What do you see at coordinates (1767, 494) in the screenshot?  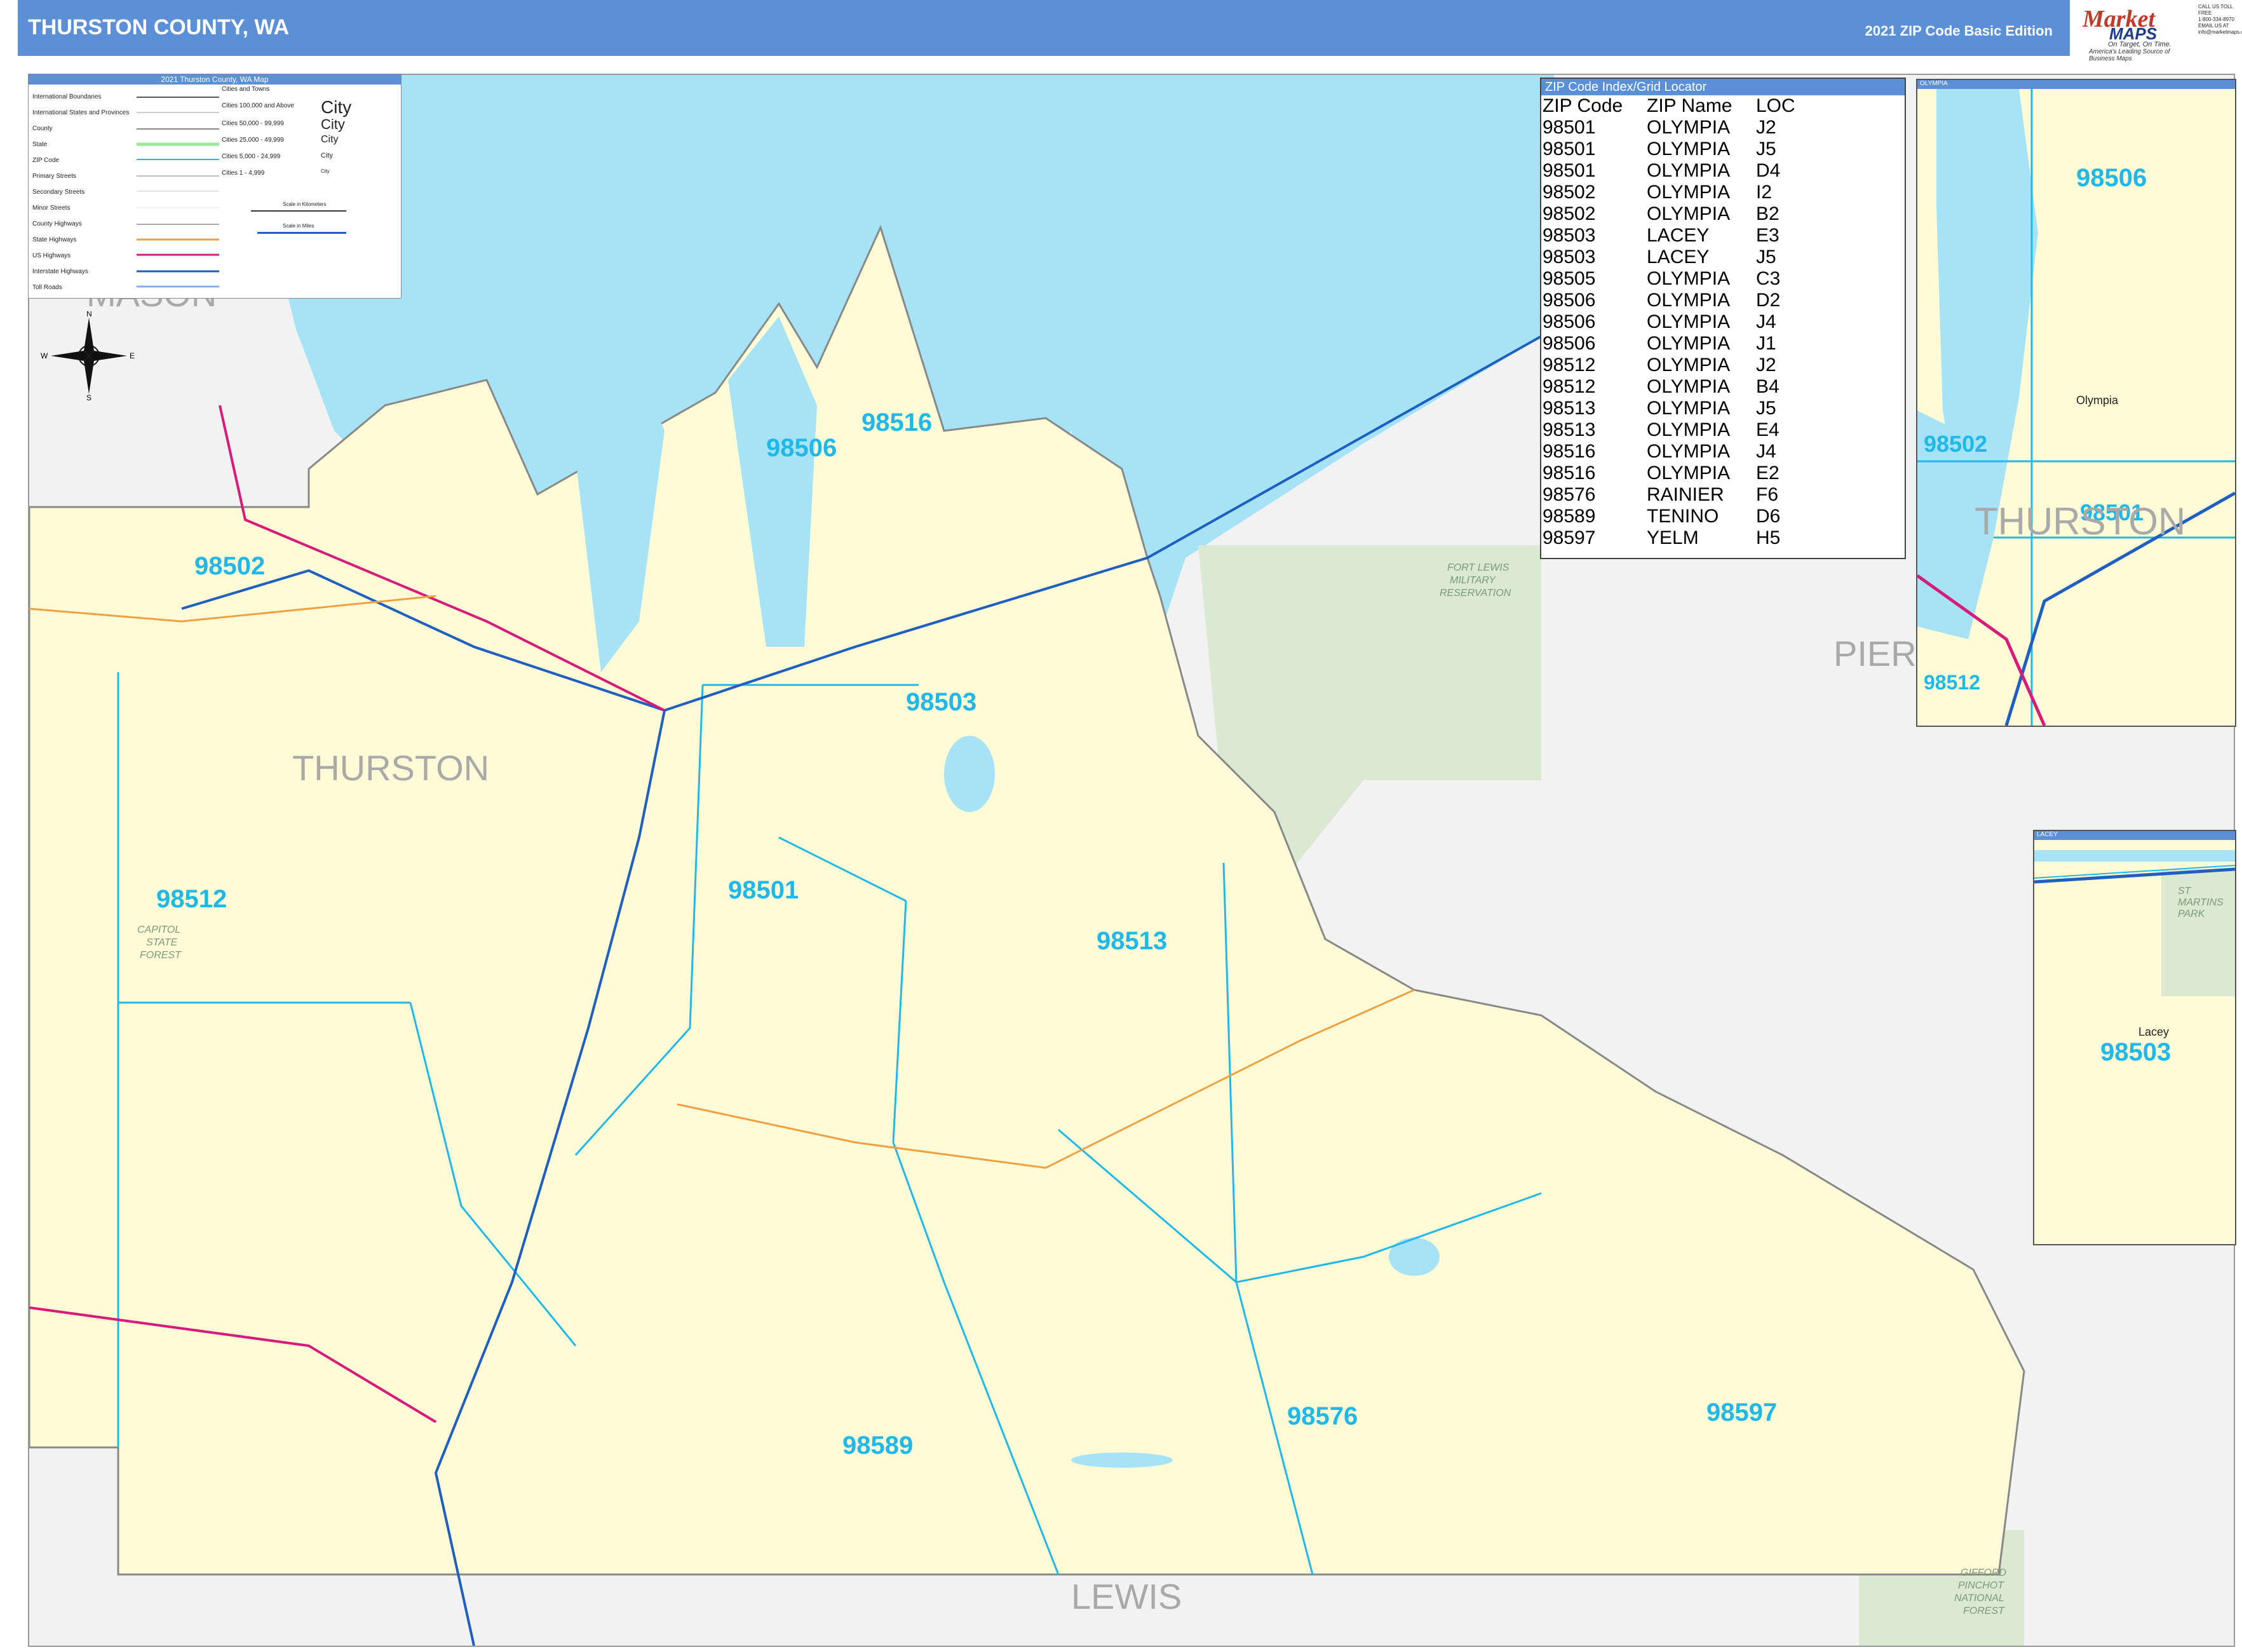 I see `loc-cell: F6` at bounding box center [1767, 494].